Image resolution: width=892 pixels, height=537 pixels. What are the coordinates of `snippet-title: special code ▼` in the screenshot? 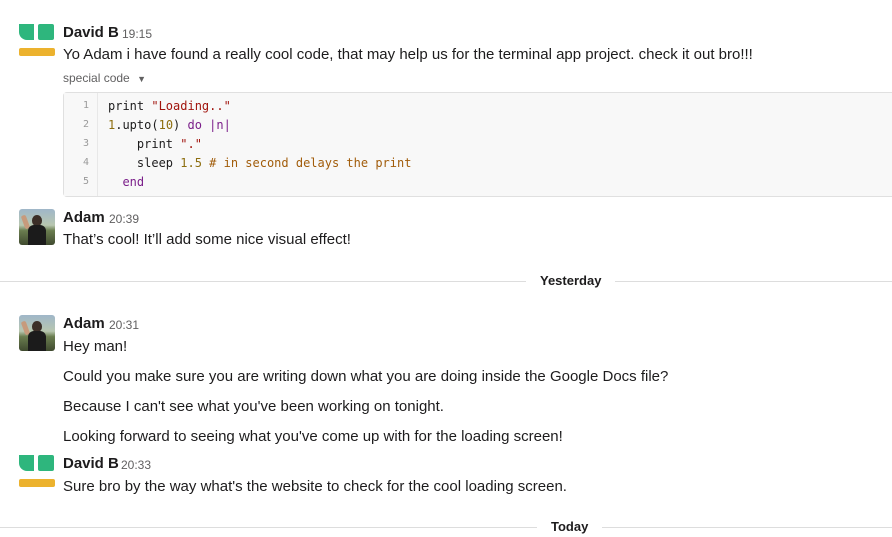 It's located at (104, 78).